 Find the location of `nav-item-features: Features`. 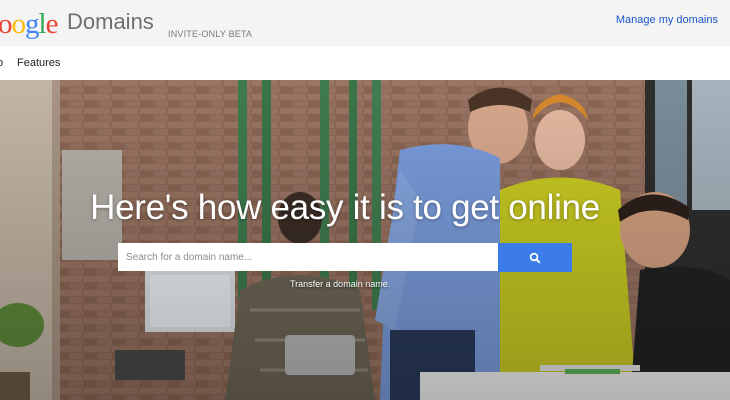

nav-item-features: Features is located at coordinates (38, 63).